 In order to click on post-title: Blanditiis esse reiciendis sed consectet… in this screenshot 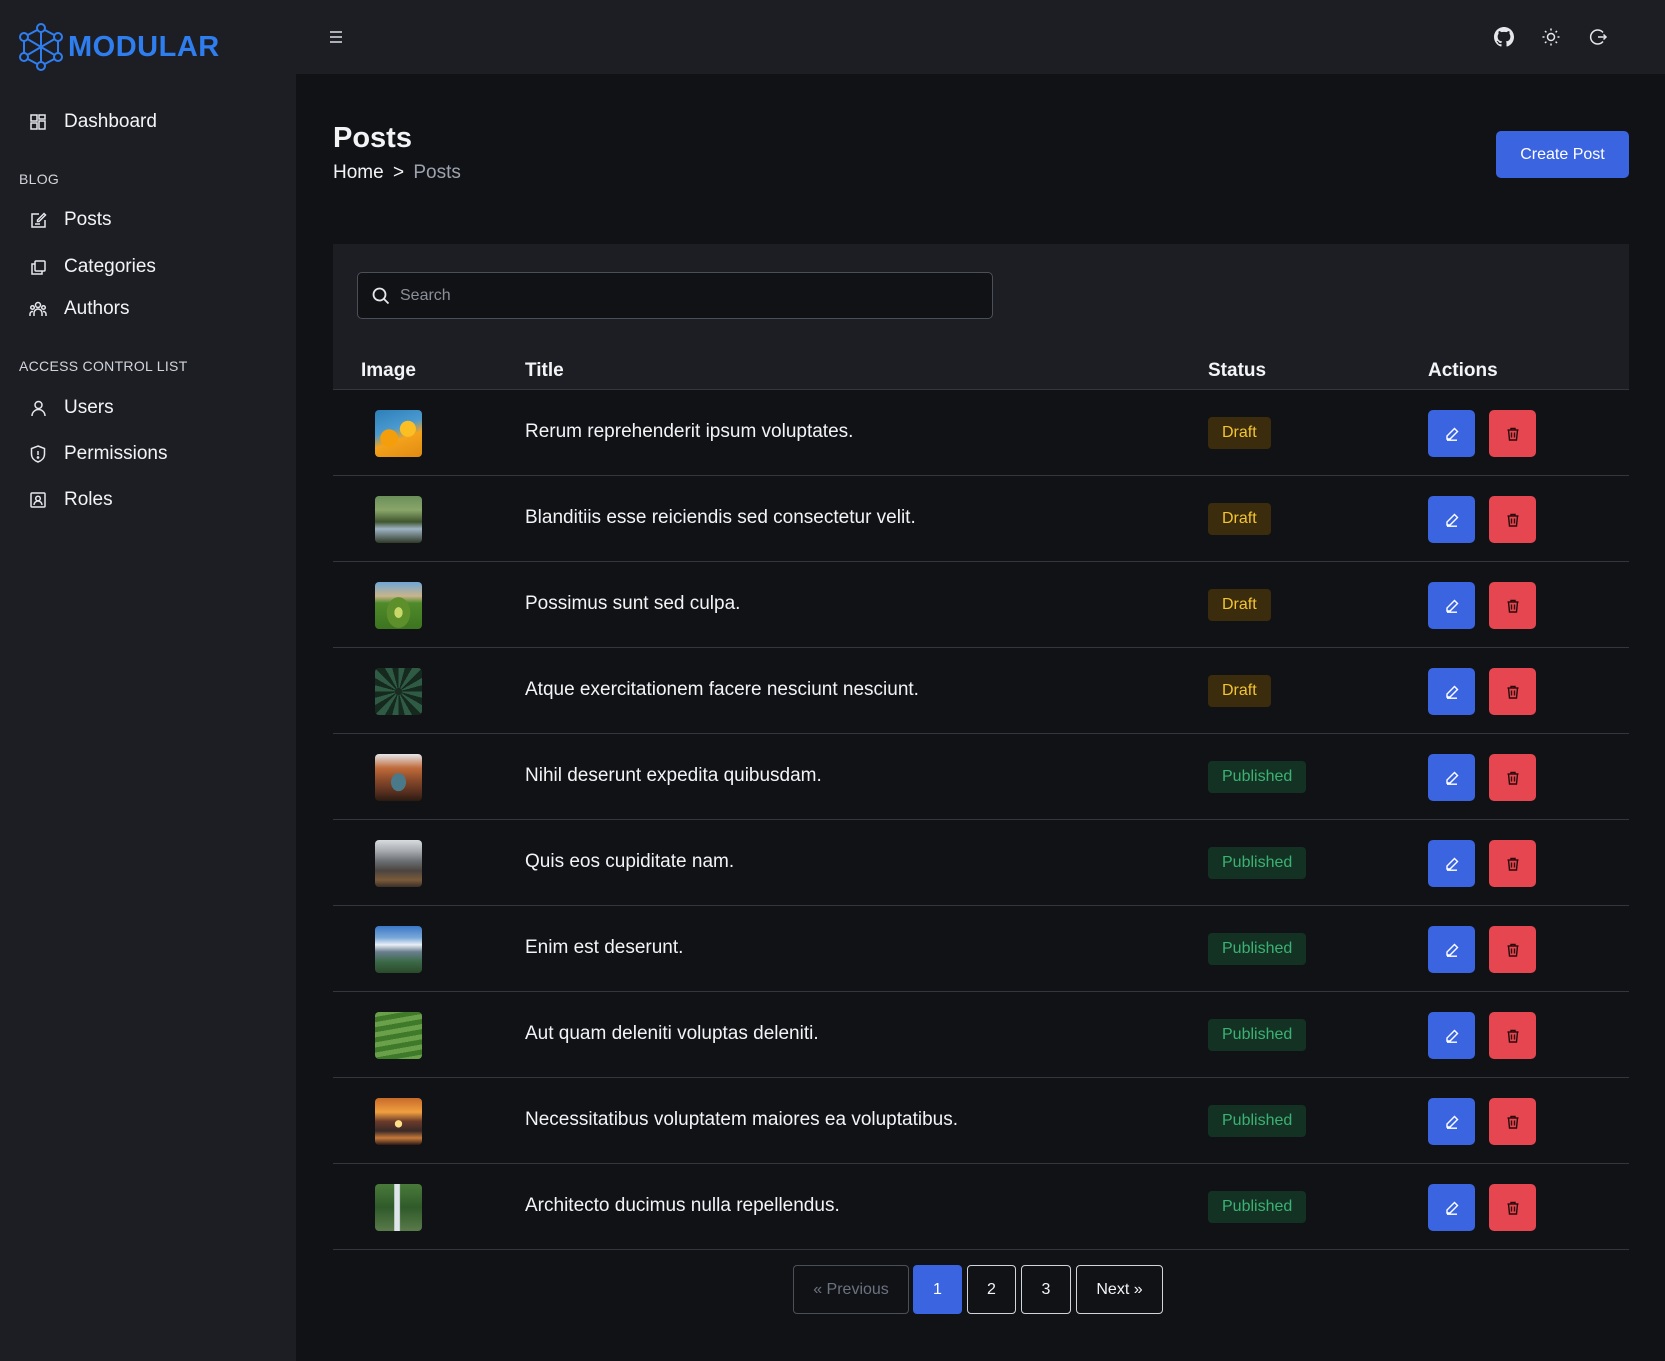, I will do `click(720, 517)`.